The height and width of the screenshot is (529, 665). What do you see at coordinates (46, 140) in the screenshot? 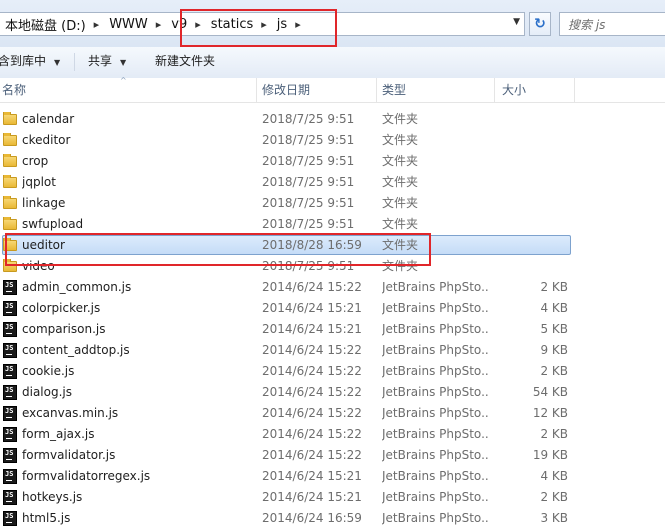
I see `file-name: ckeditor` at bounding box center [46, 140].